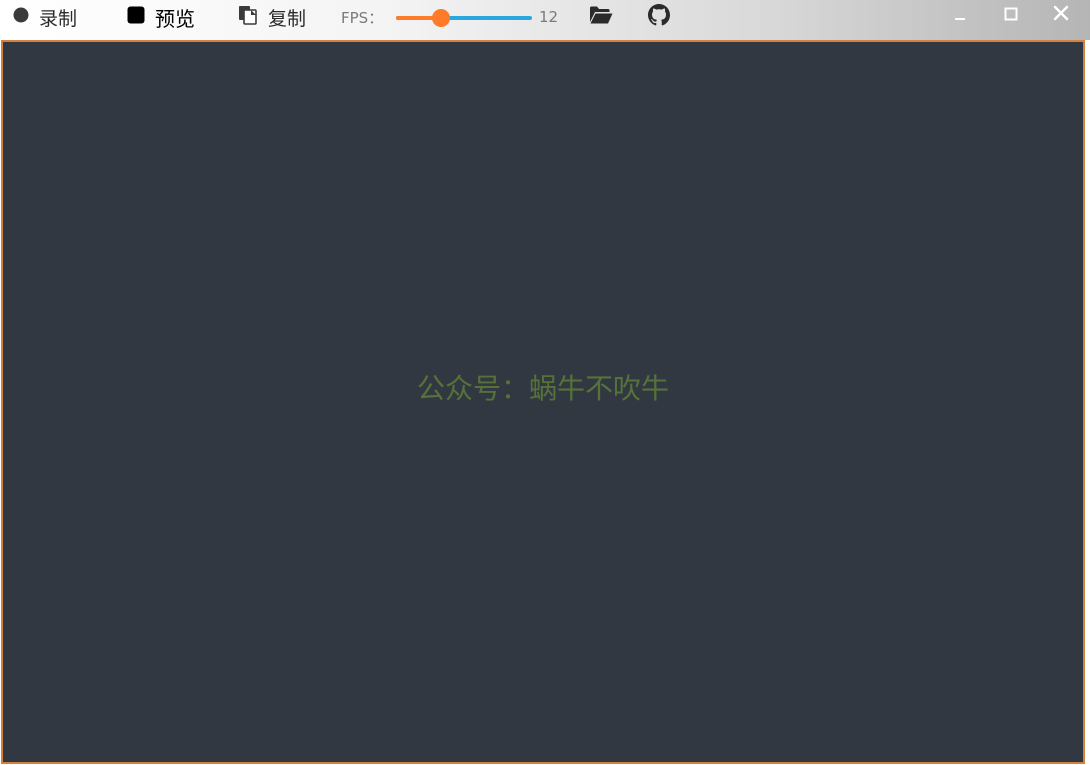  Describe the element at coordinates (21, 17) in the screenshot. I see `record-circle-icon` at that location.